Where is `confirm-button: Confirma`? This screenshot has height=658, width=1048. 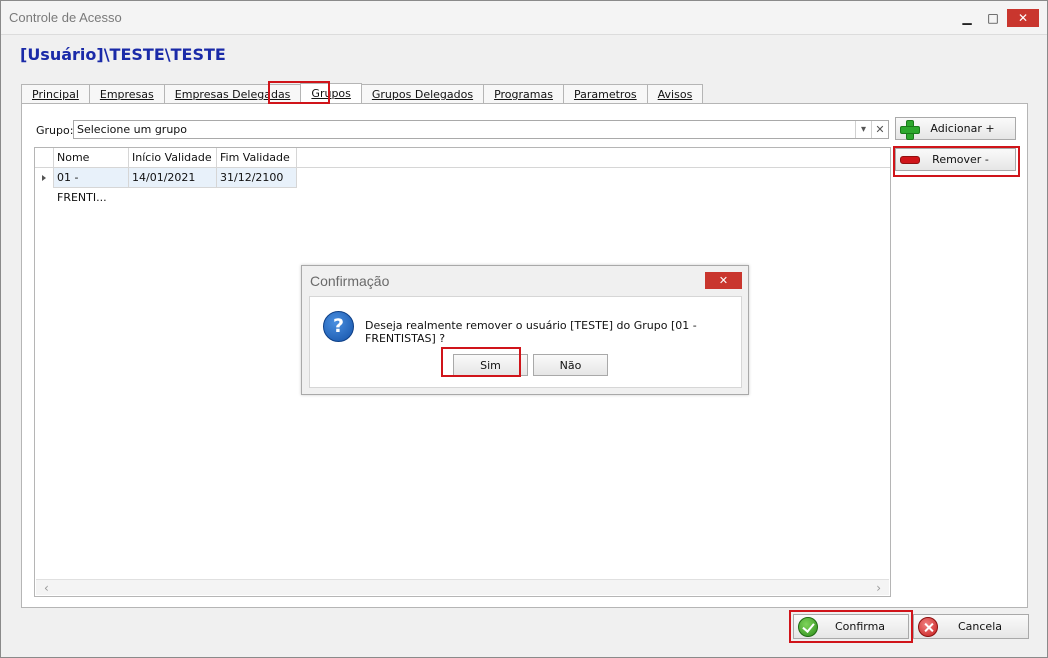 confirm-button: Confirma is located at coordinates (851, 626).